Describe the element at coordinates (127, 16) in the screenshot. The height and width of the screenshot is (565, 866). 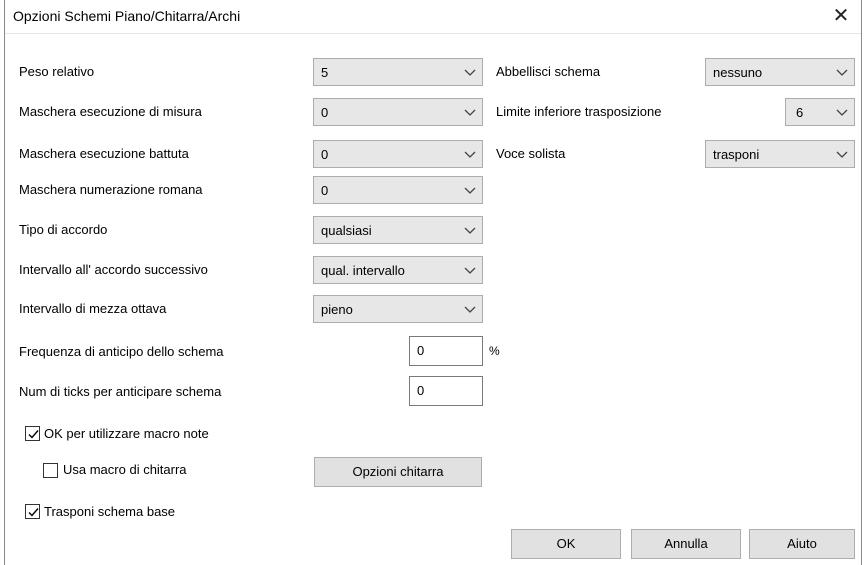
I see `window-title: Opzioni Schemi Piano/Chitarra/Archi` at that location.